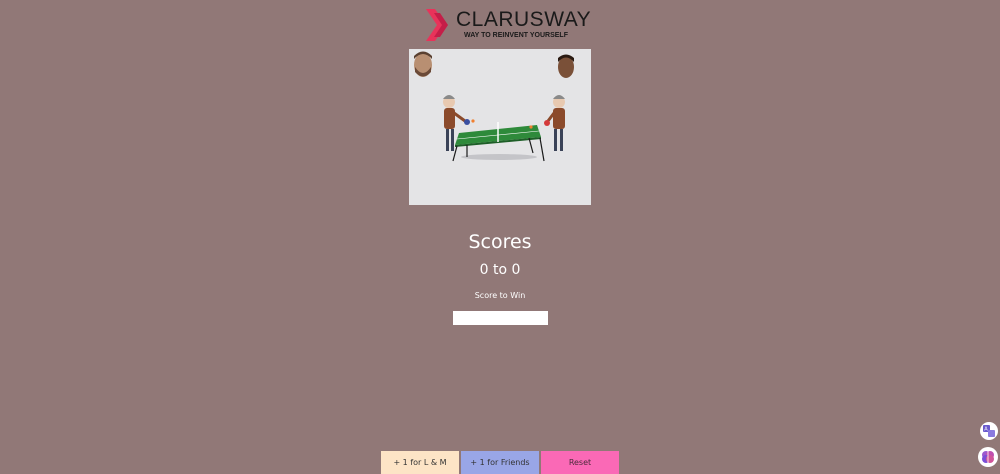 The height and width of the screenshot is (474, 1000). I want to click on score-display: 0 to 0, so click(500, 270).